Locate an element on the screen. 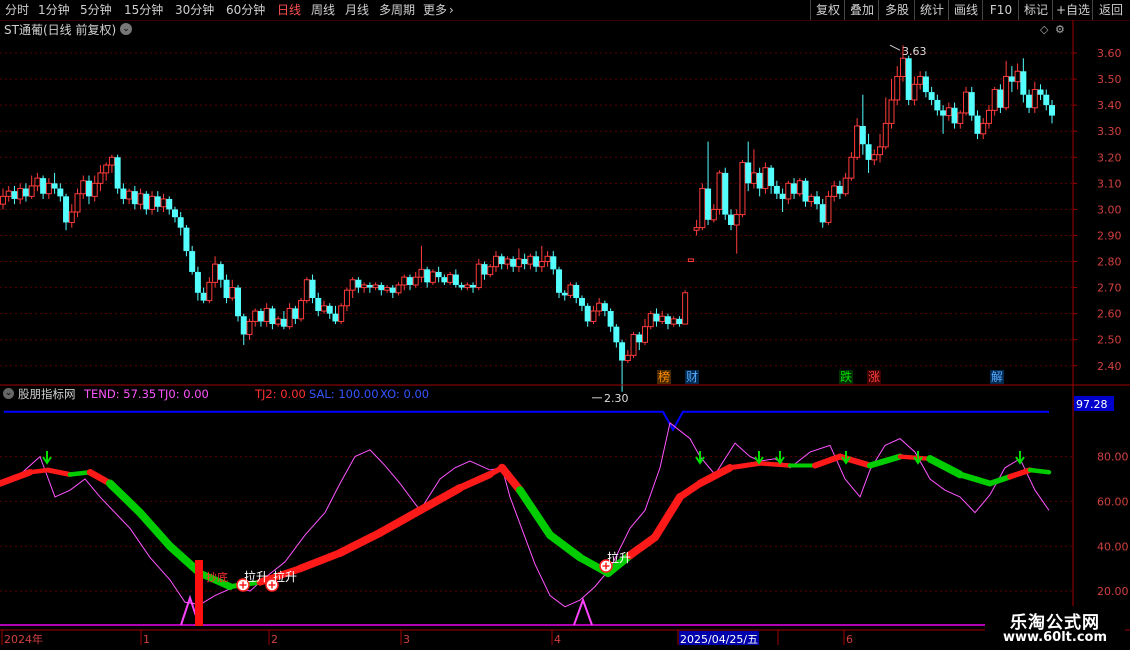 This screenshot has height=650, width=1130. event-tag: 榜 is located at coordinates (664, 376).